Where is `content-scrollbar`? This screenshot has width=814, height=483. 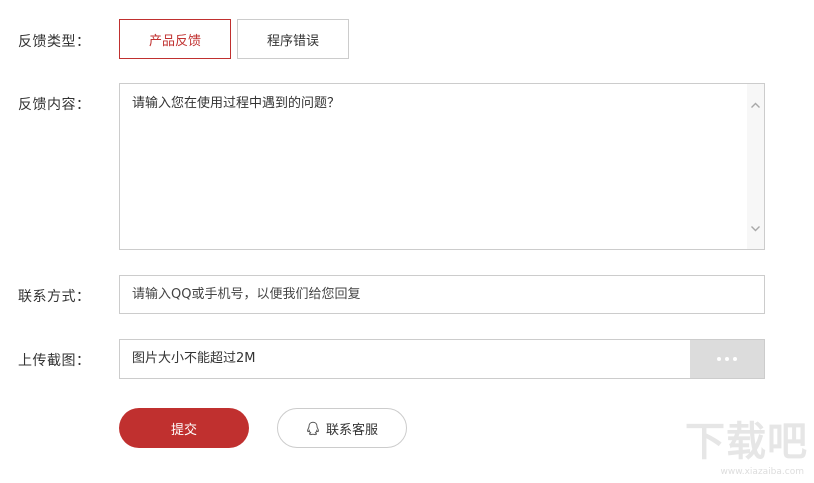 content-scrollbar is located at coordinates (755, 166).